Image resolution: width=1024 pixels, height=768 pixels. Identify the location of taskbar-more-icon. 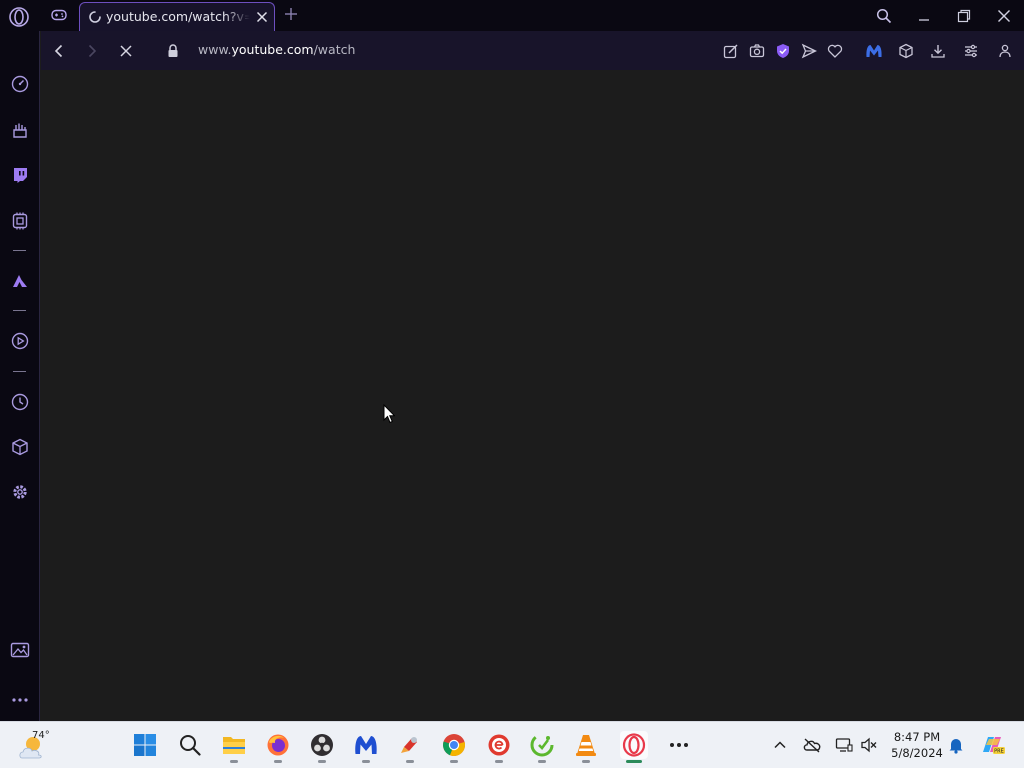
(679, 745).